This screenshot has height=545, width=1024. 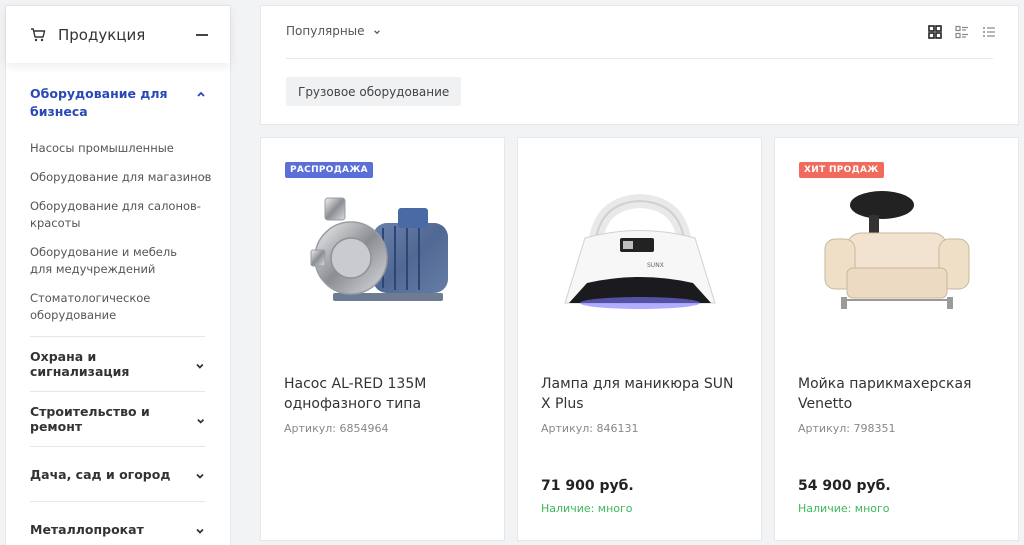 What do you see at coordinates (118, 261) in the screenshot?
I see `subcategory-item: Оборудование и мебель для медучреждений` at bounding box center [118, 261].